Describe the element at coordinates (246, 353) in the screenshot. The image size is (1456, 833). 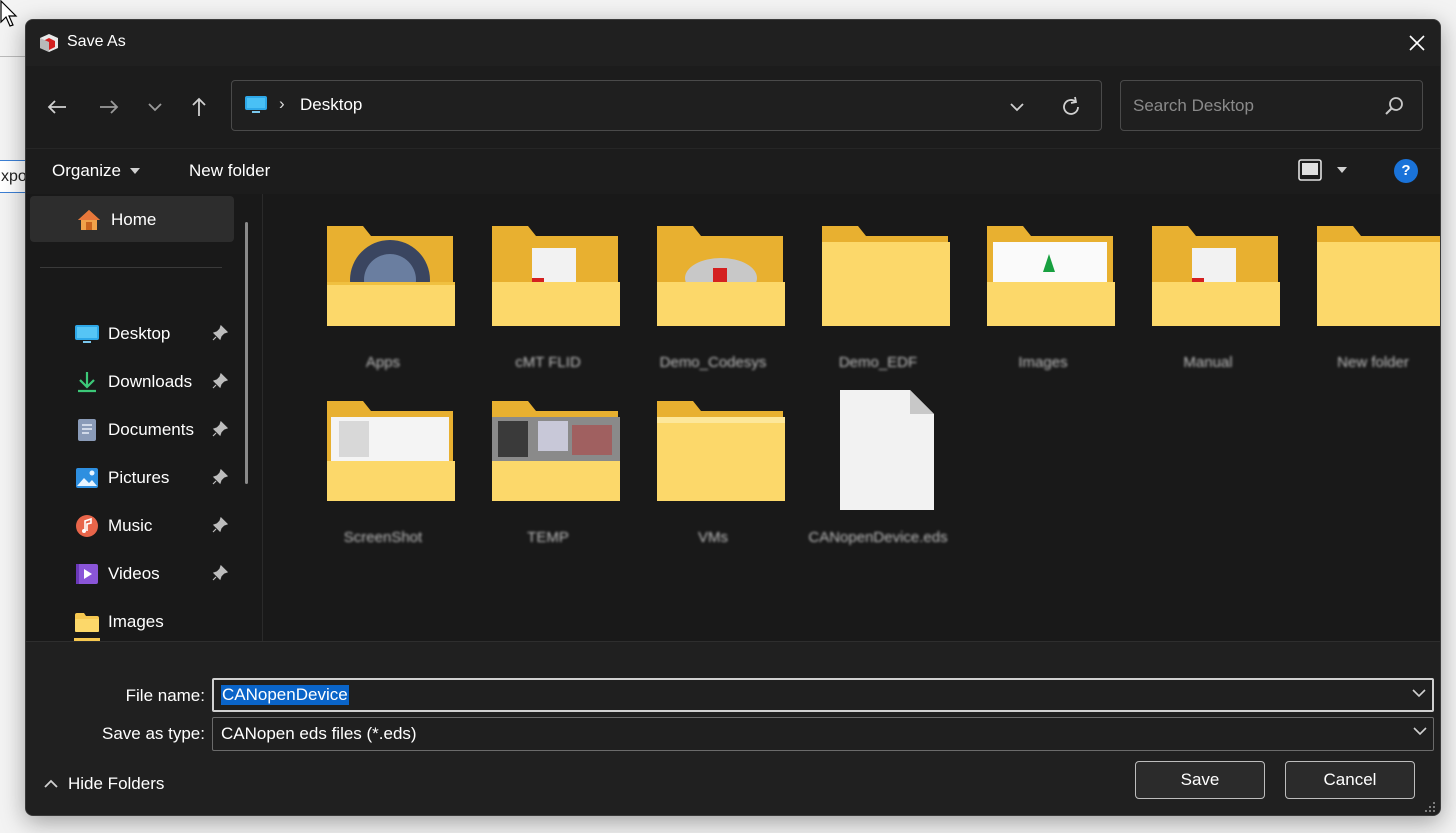
I see `sidebar-scrollbar` at that location.